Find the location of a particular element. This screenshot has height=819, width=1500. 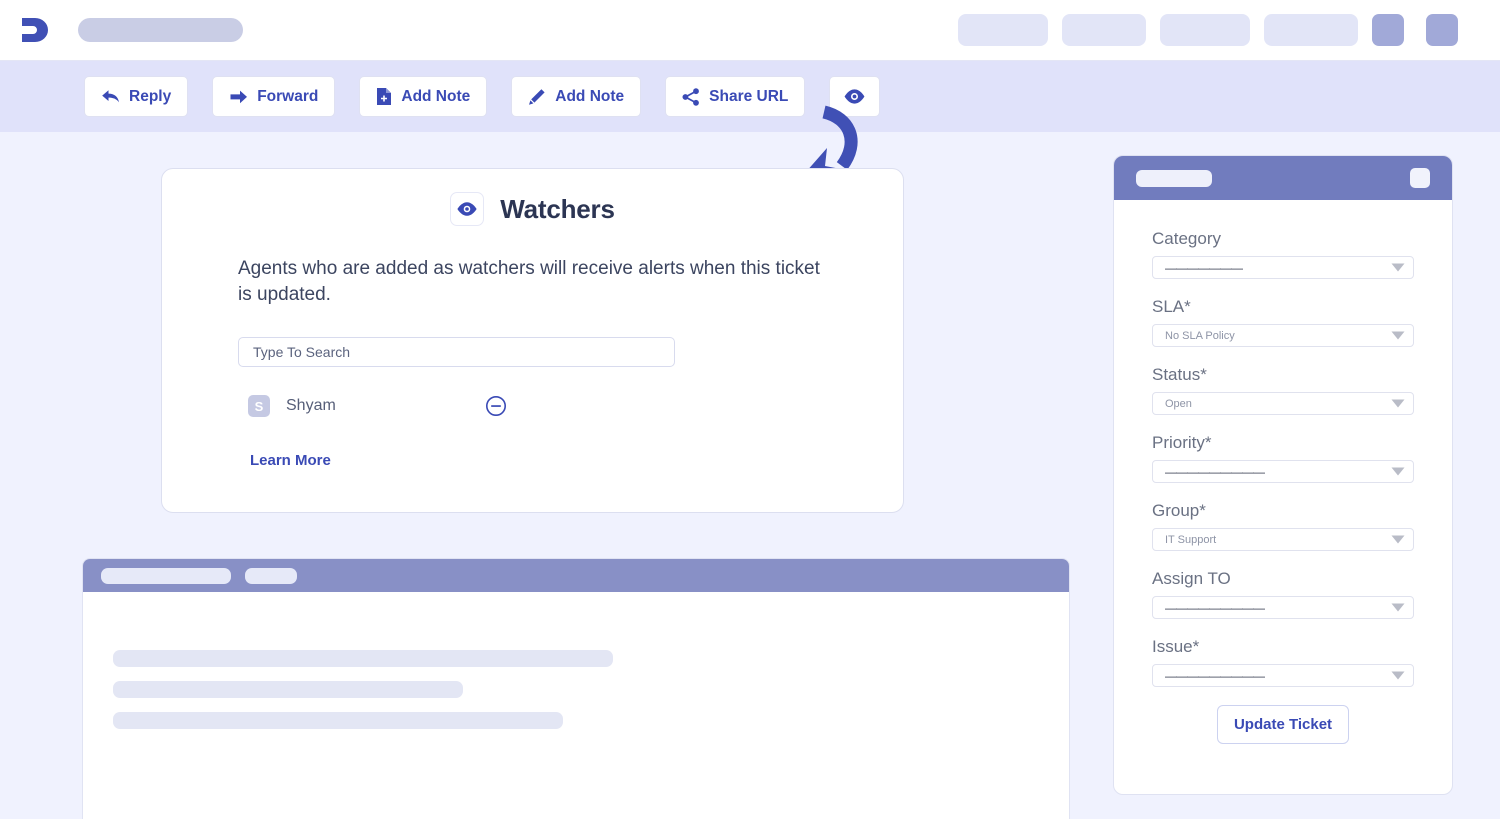

priority-value: ————————— is located at coordinates (1215, 471).